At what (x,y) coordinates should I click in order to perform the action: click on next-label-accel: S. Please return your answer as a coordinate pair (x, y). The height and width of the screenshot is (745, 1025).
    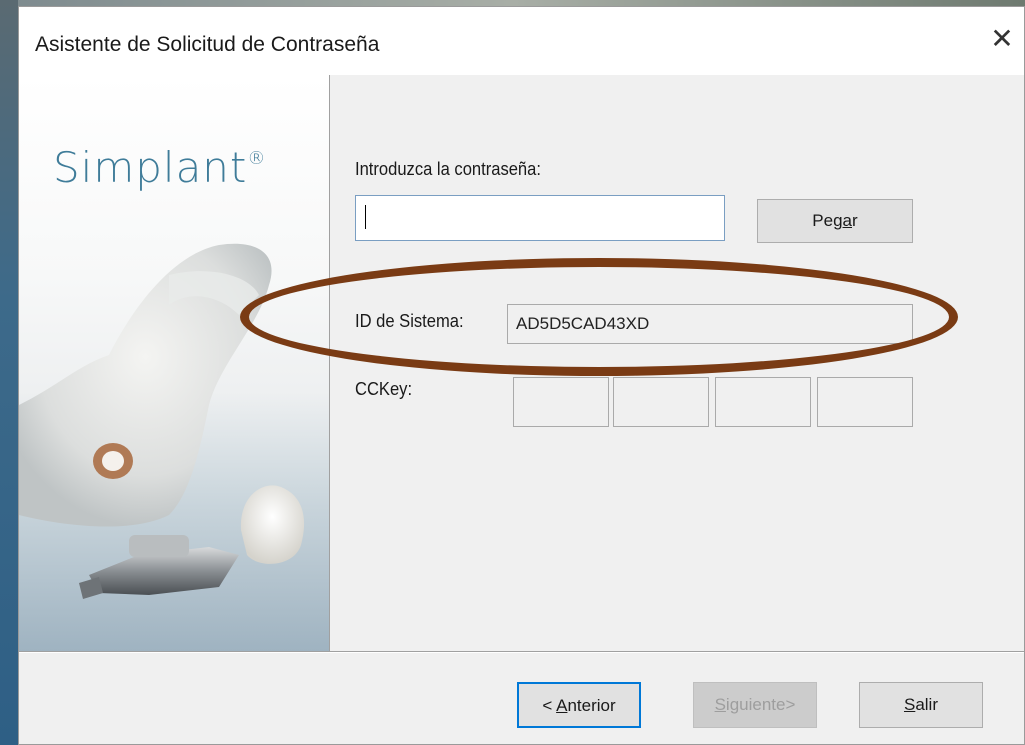
    Looking at the image, I should click on (720, 704).